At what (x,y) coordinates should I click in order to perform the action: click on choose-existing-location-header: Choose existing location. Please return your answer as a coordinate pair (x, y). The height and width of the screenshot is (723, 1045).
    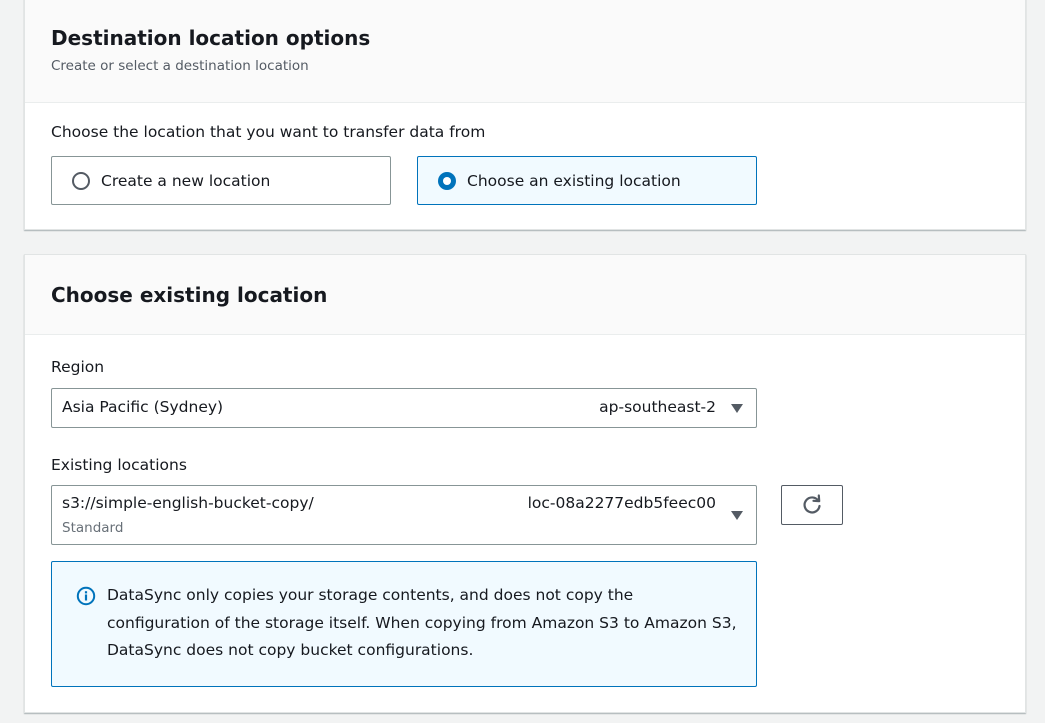
    Looking at the image, I should click on (525, 295).